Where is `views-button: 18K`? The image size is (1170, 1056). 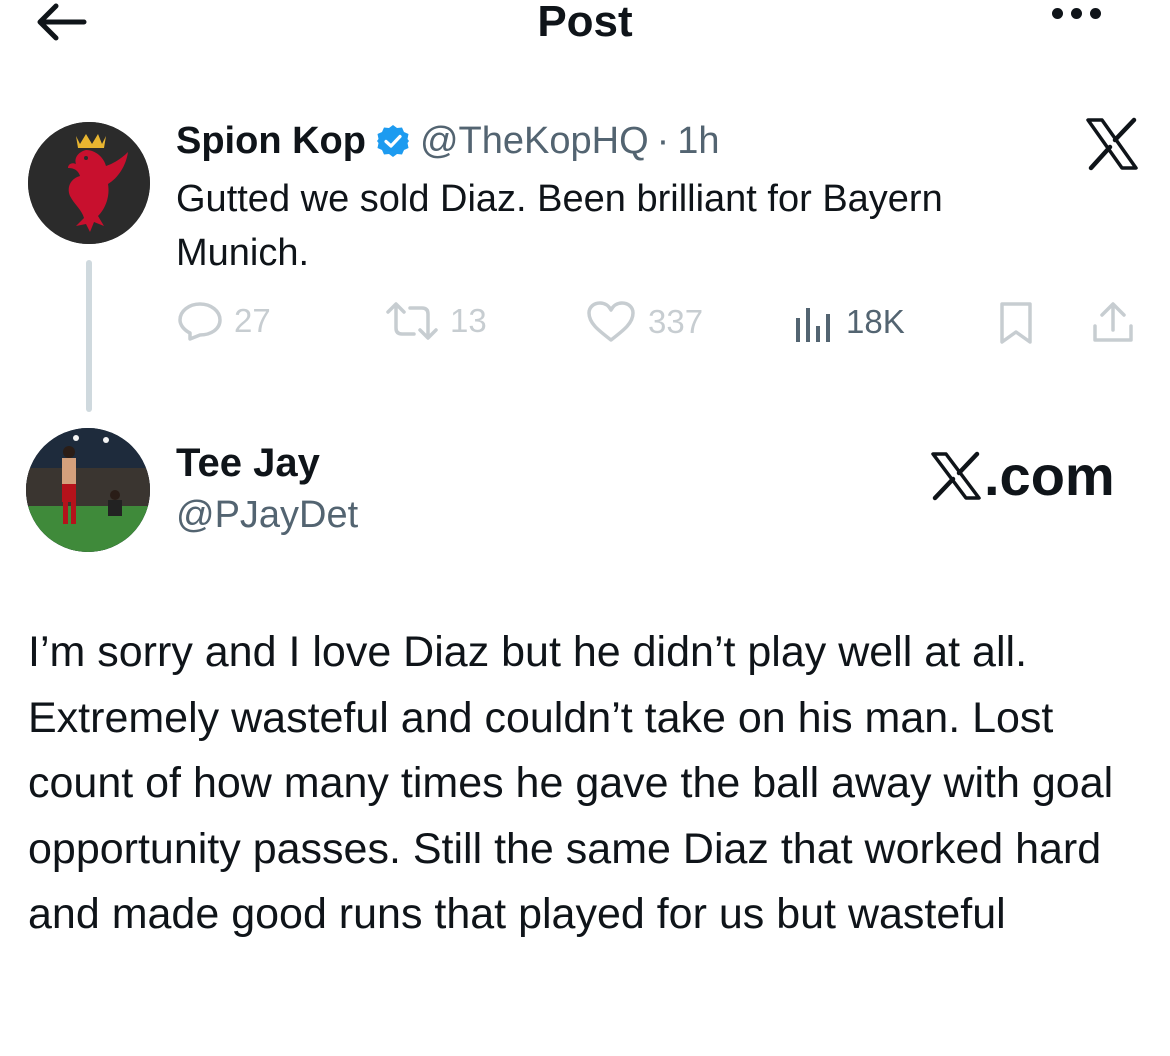
views-button: 18K is located at coordinates (848, 322).